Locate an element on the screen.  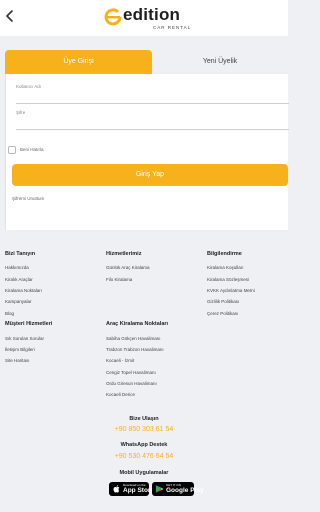
footer-col-support-title: Müşteri Hizmetleri is located at coordinates (29, 324).